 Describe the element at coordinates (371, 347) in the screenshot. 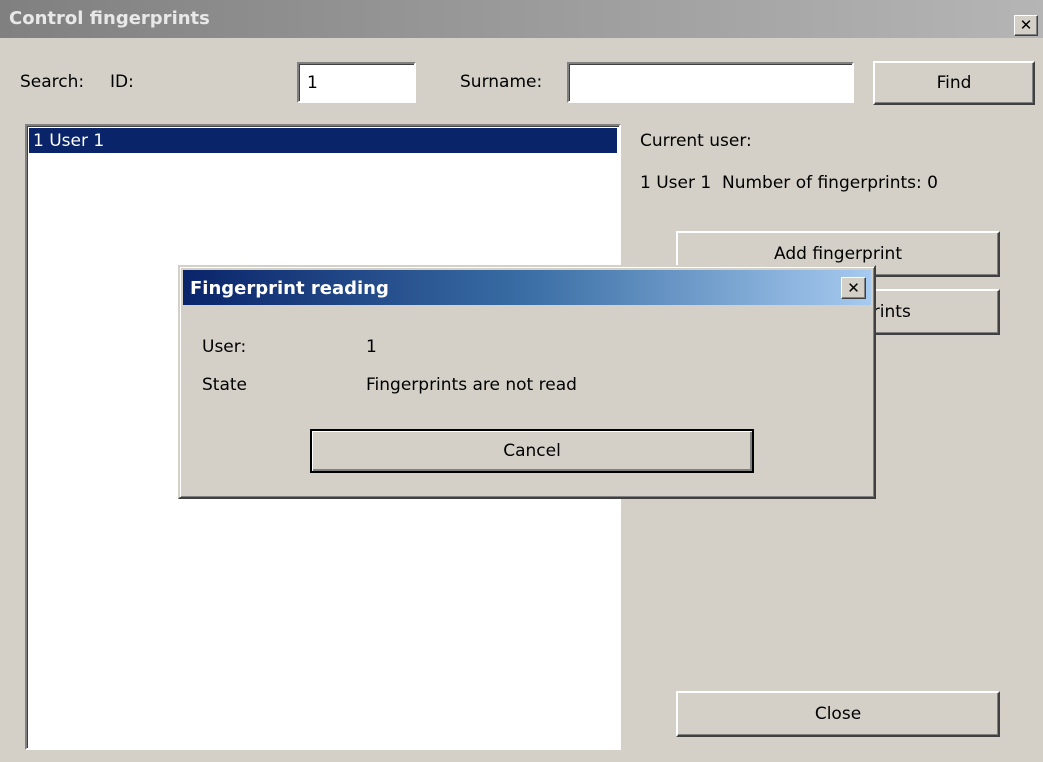

I see `dialog-user-value: 1` at that location.